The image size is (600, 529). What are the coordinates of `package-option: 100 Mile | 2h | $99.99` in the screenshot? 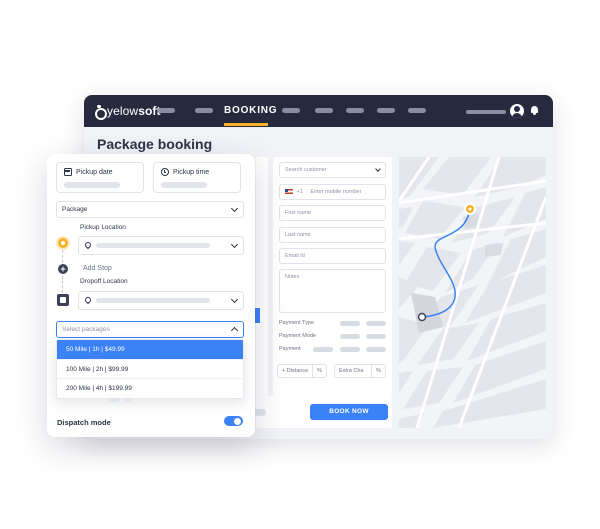 It's located at (150, 368).